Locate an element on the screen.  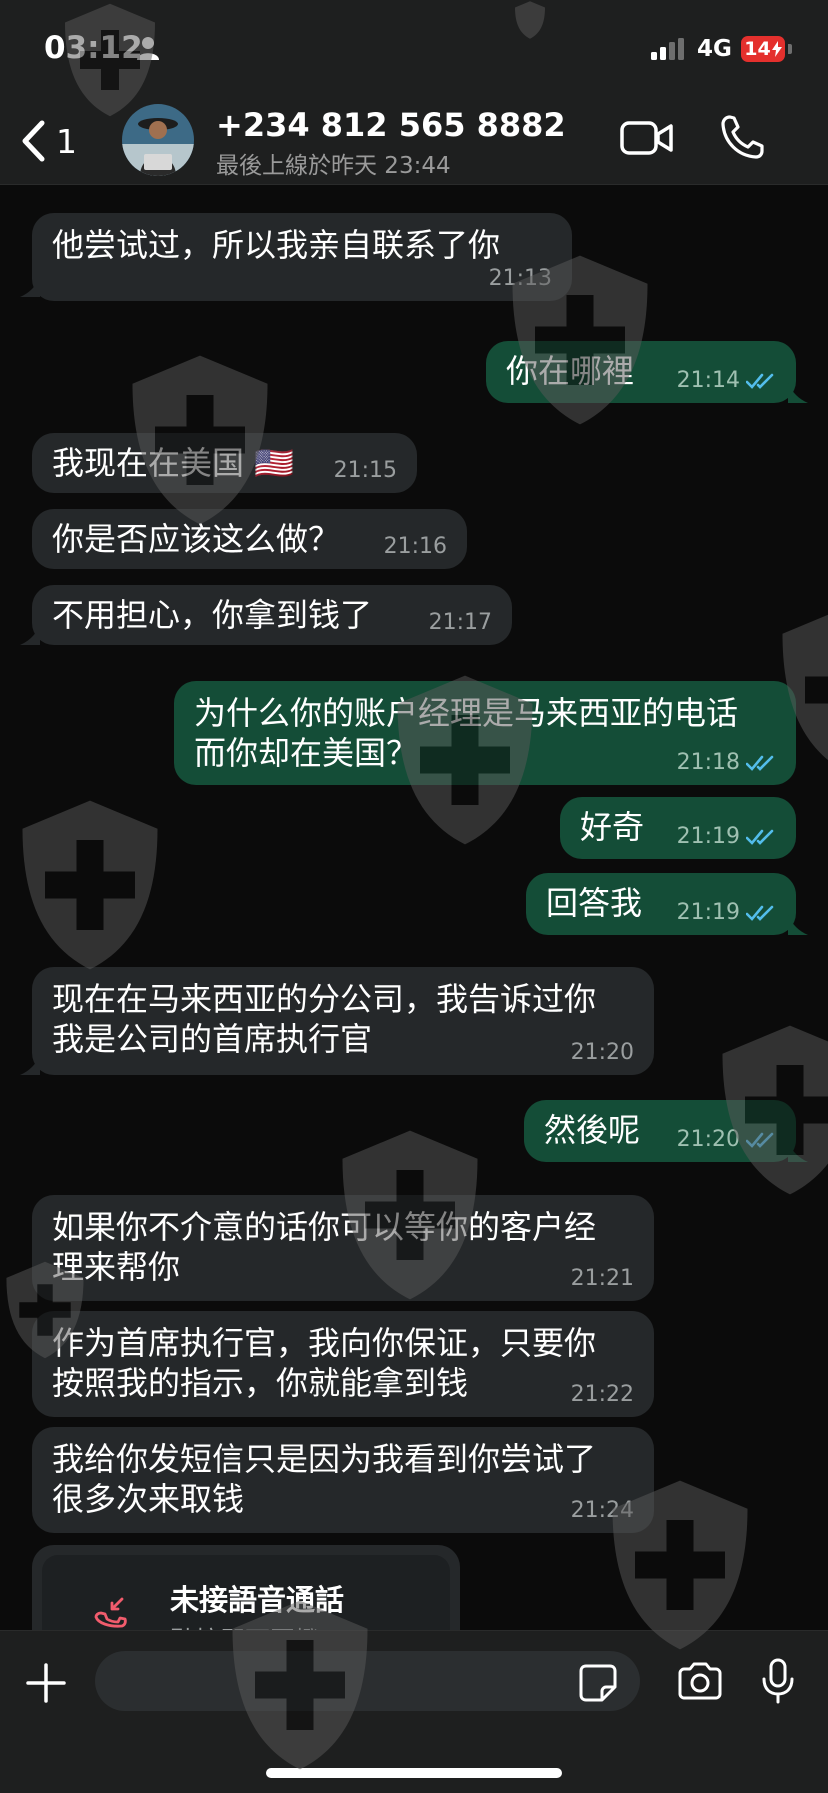
message-timestamp: 21:21 is located at coordinates (602, 1278).